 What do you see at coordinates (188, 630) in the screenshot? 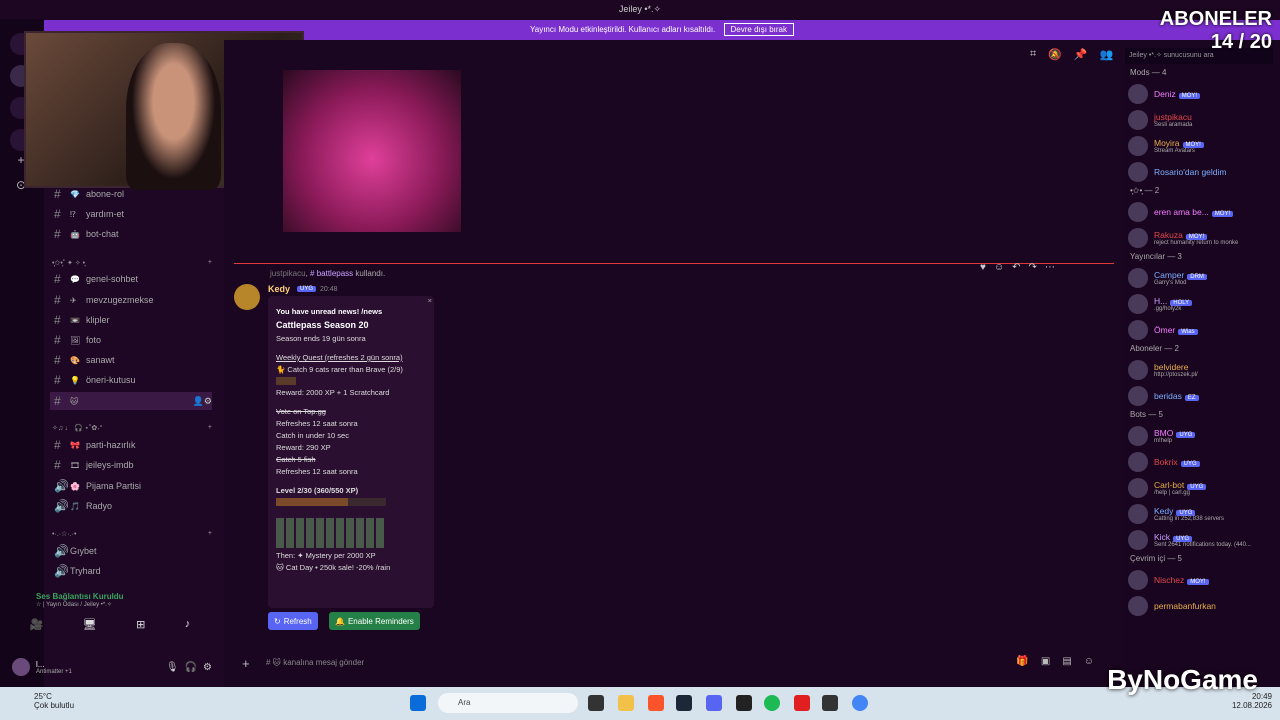
I see `soundboard-icon: ♪` at bounding box center [188, 630].